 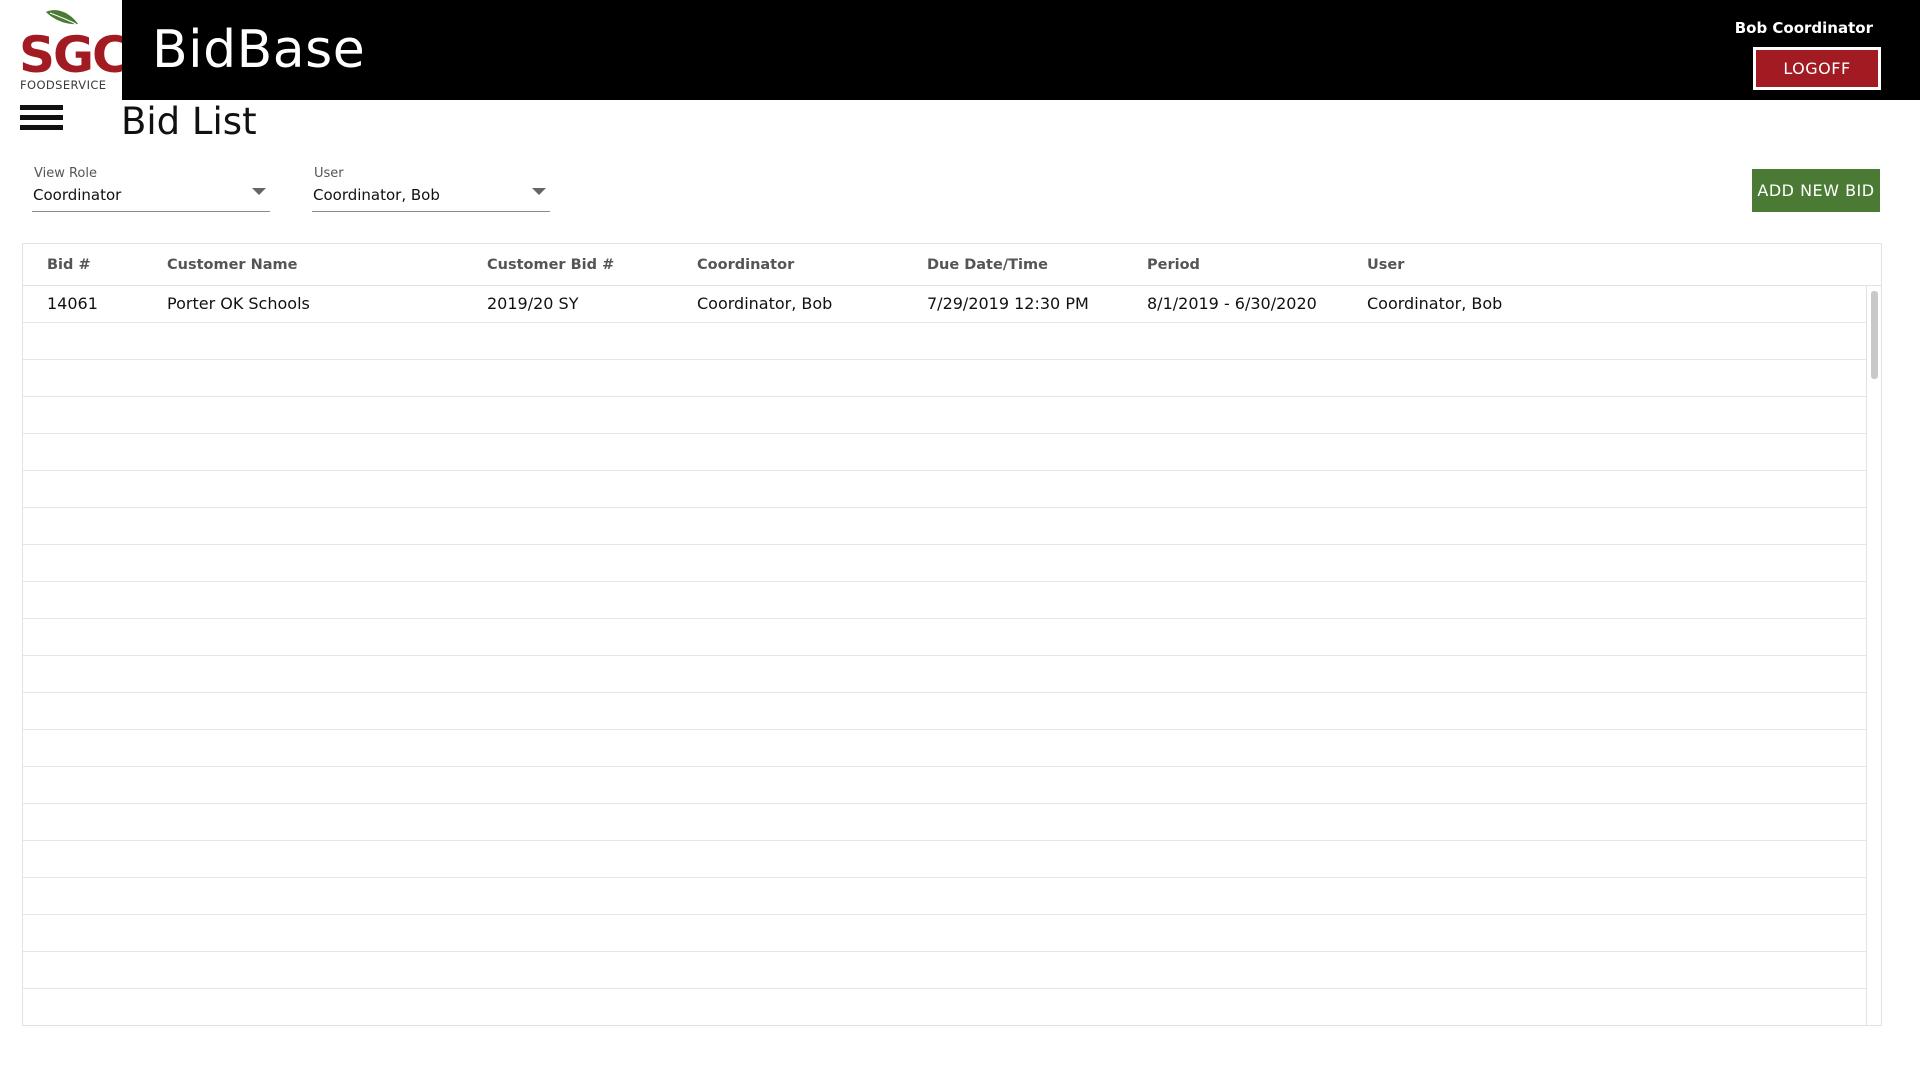 I want to click on sgc-logo-icon: SGC, so click(x=70, y=45).